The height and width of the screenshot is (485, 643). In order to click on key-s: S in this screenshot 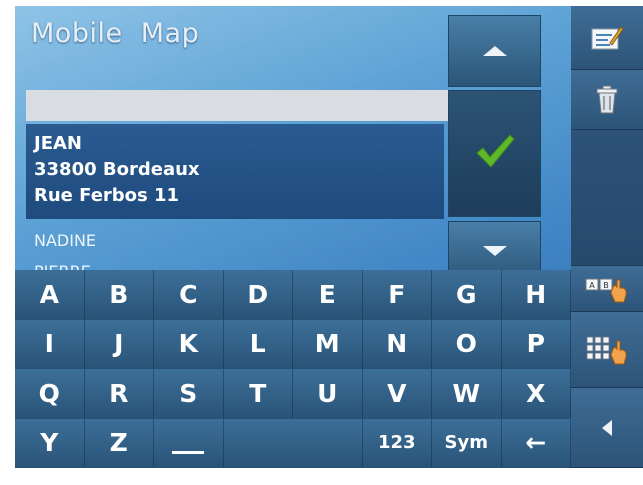, I will do `click(189, 394)`.